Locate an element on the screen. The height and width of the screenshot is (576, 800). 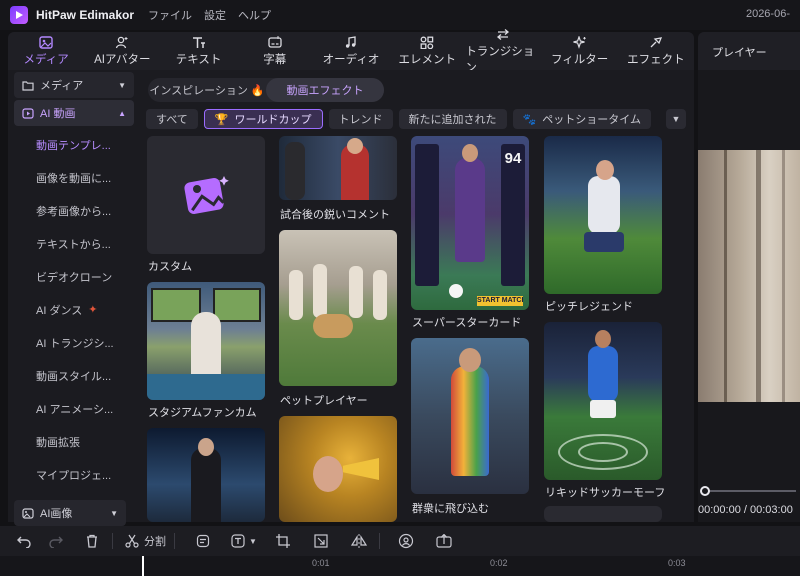
ai-avatar-icon is located at coordinates (122, 42).